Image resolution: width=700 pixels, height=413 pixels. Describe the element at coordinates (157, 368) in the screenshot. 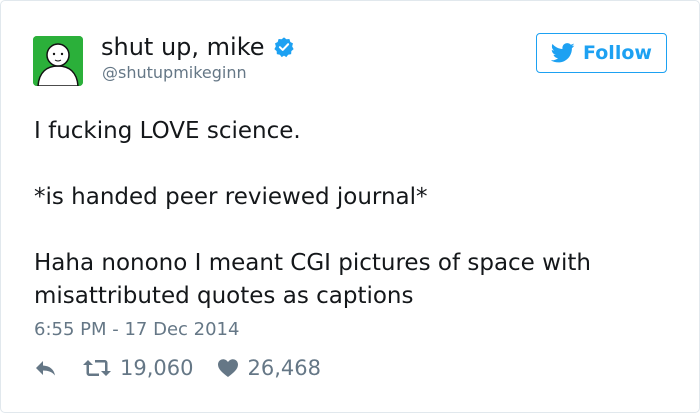

I see `retweet-count: 19,060` at that location.